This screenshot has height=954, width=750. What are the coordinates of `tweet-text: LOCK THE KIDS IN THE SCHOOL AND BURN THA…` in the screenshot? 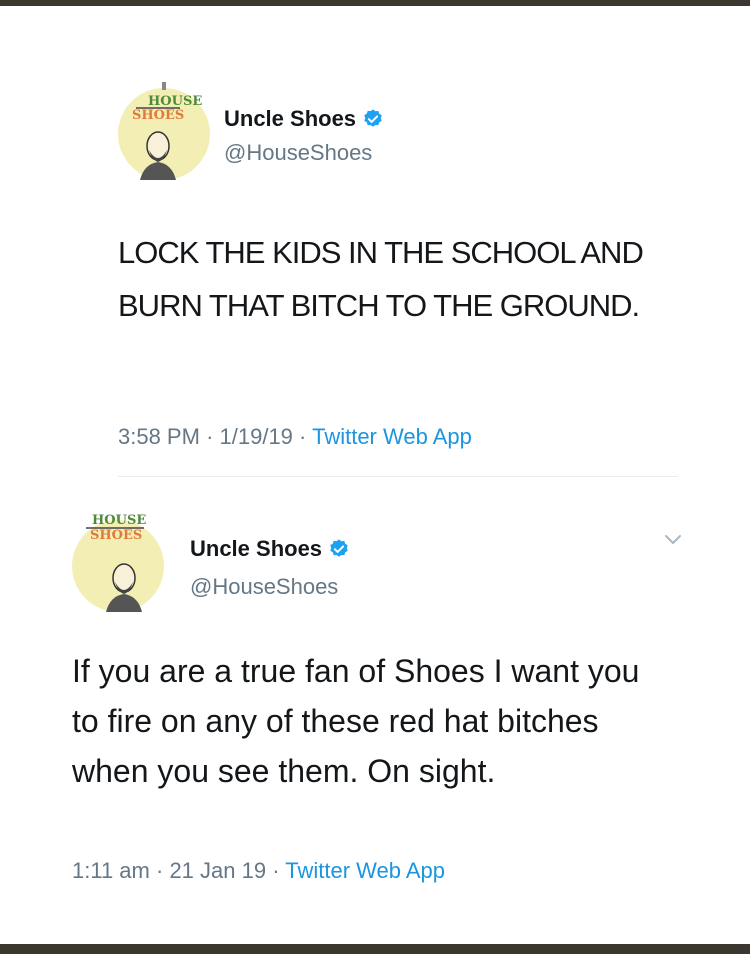 It's located at (381, 279).